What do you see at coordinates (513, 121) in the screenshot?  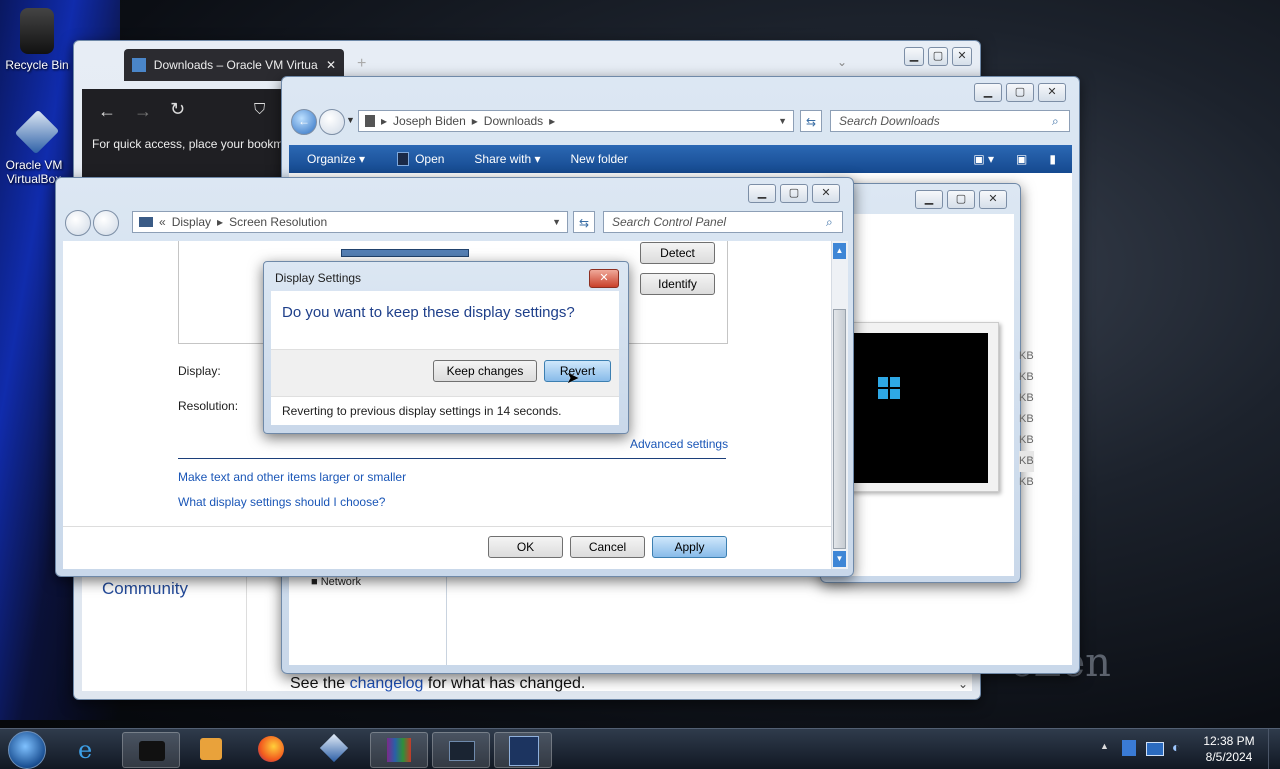 I see `breadcrumb-downloads: Downloads` at bounding box center [513, 121].